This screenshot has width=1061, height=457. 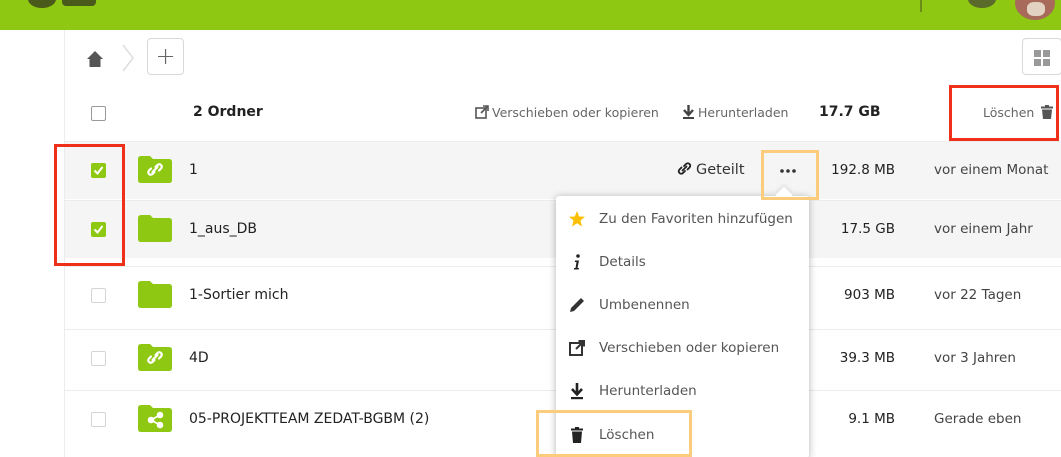 I want to click on app-menu-icon, so click(x=42, y=4).